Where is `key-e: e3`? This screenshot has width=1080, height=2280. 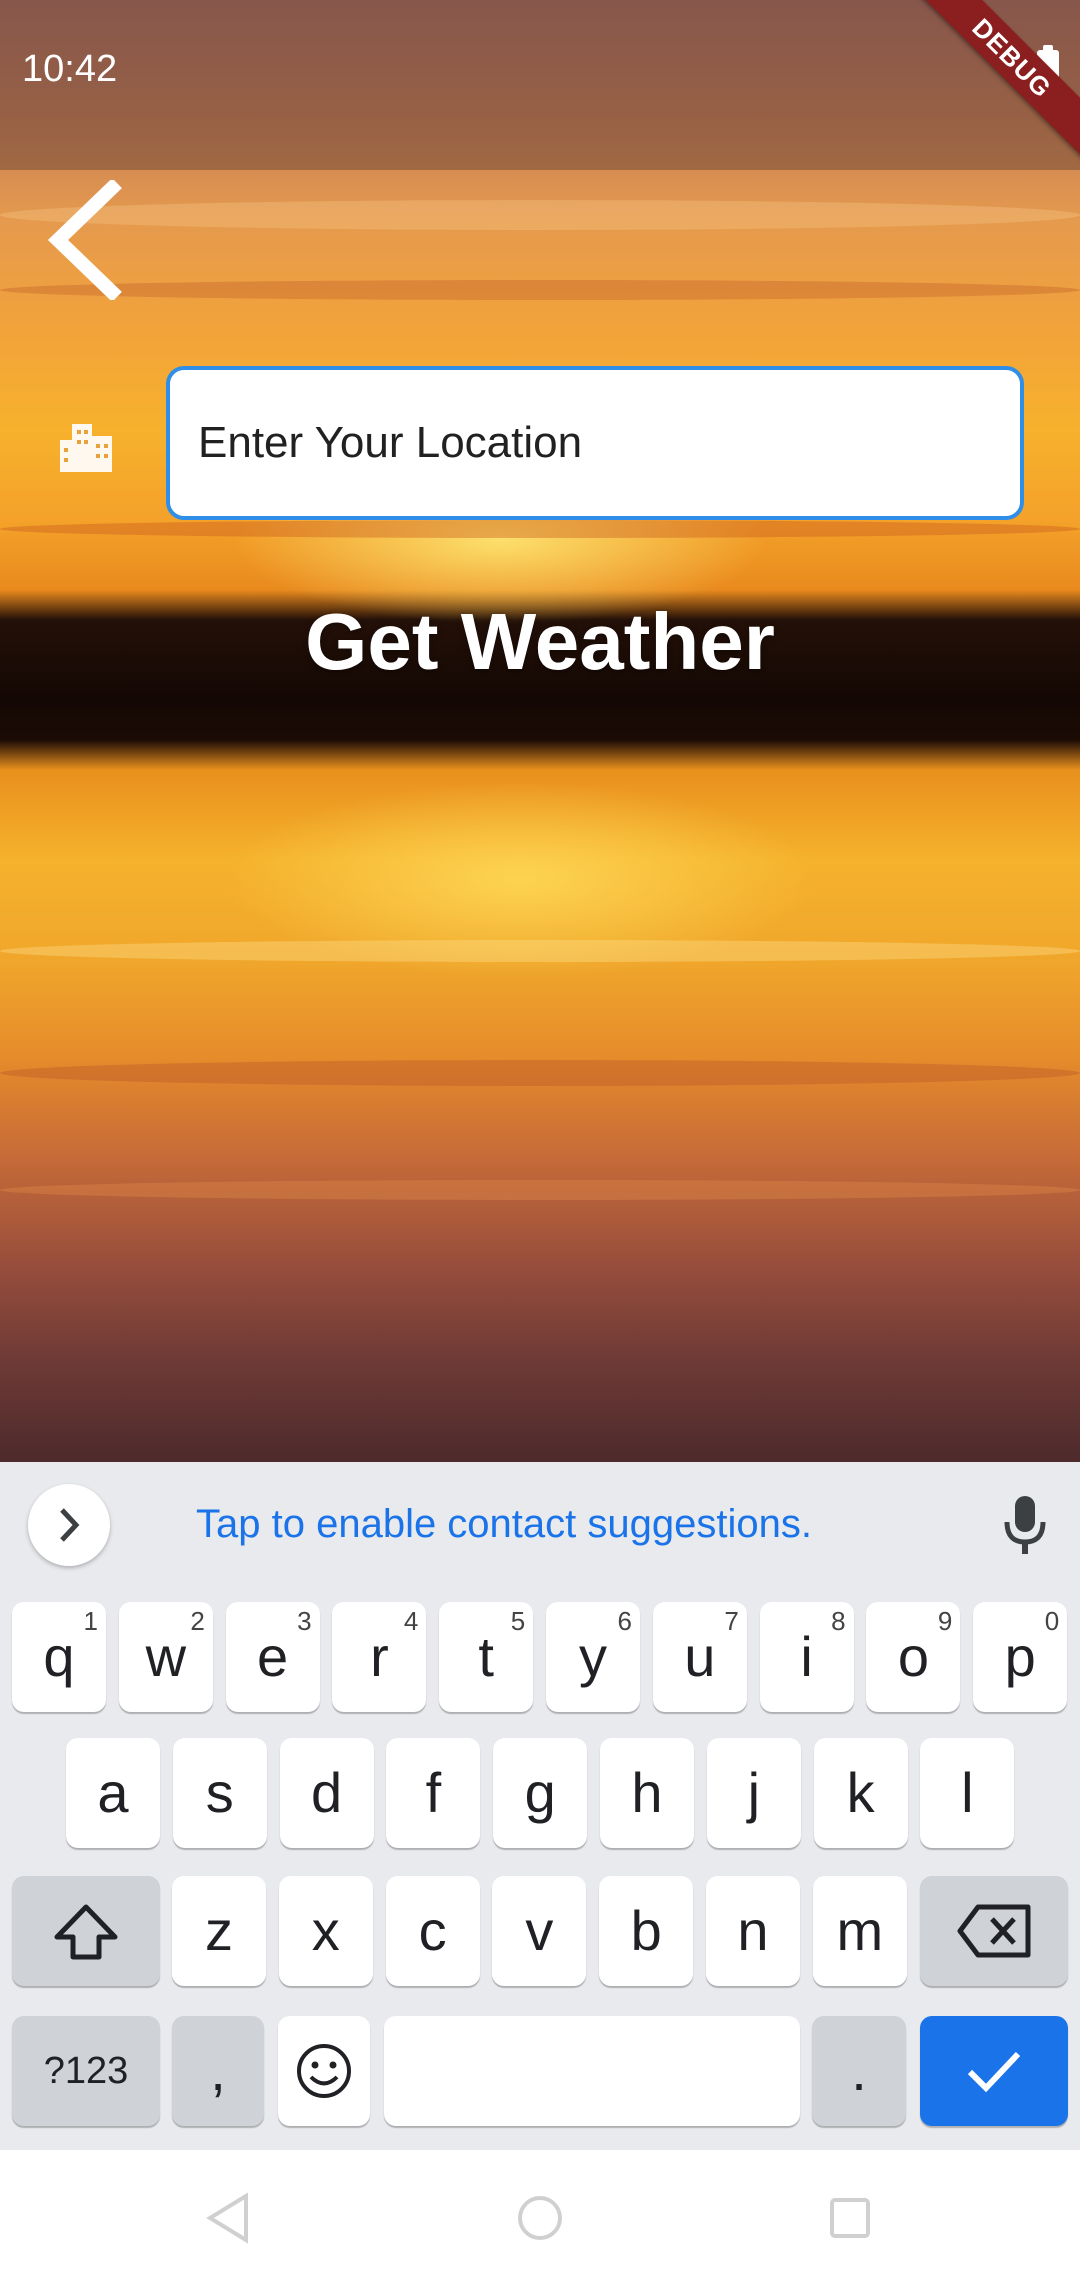
key-e: e3 is located at coordinates (272, 1657).